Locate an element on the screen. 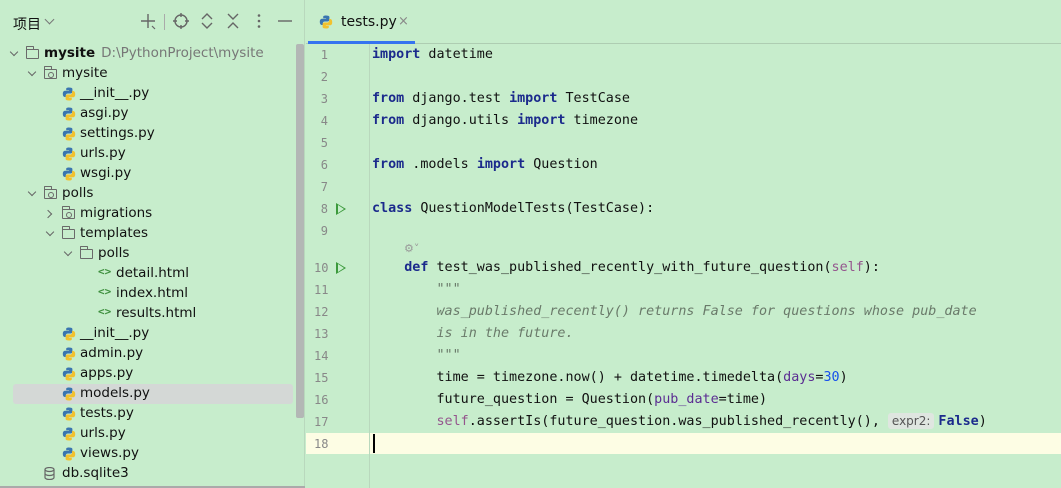 This screenshot has height=488, width=1061. tree-item-label: __init__.py is located at coordinates (115, 333).